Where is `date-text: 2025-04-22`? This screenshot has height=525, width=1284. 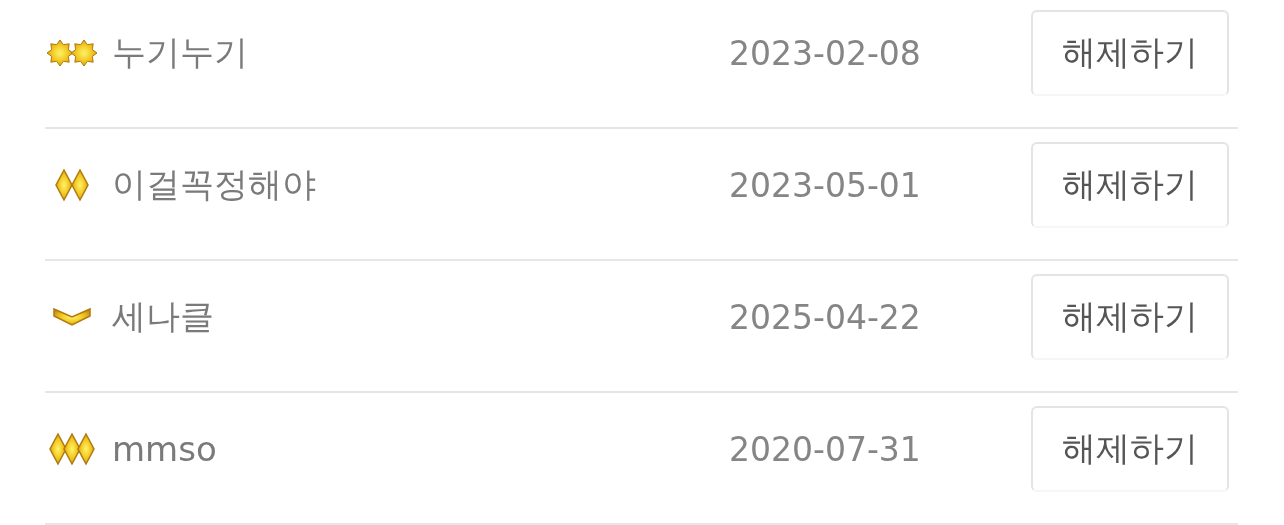 date-text: 2025-04-22 is located at coordinates (825, 317).